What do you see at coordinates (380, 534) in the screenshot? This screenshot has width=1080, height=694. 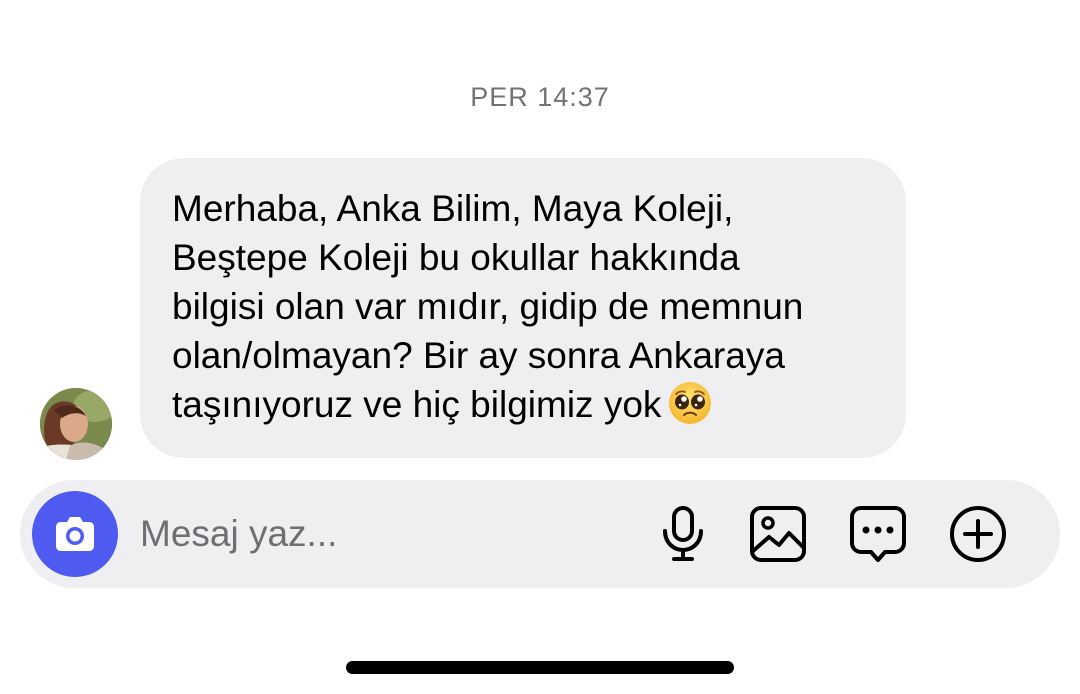 I see `message-input` at bounding box center [380, 534].